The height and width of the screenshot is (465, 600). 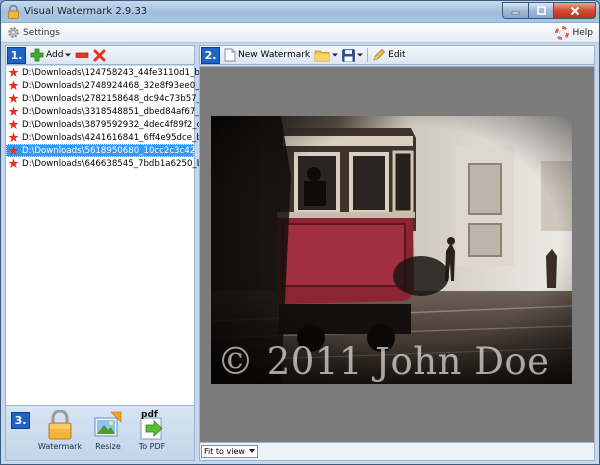 What do you see at coordinates (108, 424) in the screenshot?
I see `resize-image-icon` at bounding box center [108, 424].